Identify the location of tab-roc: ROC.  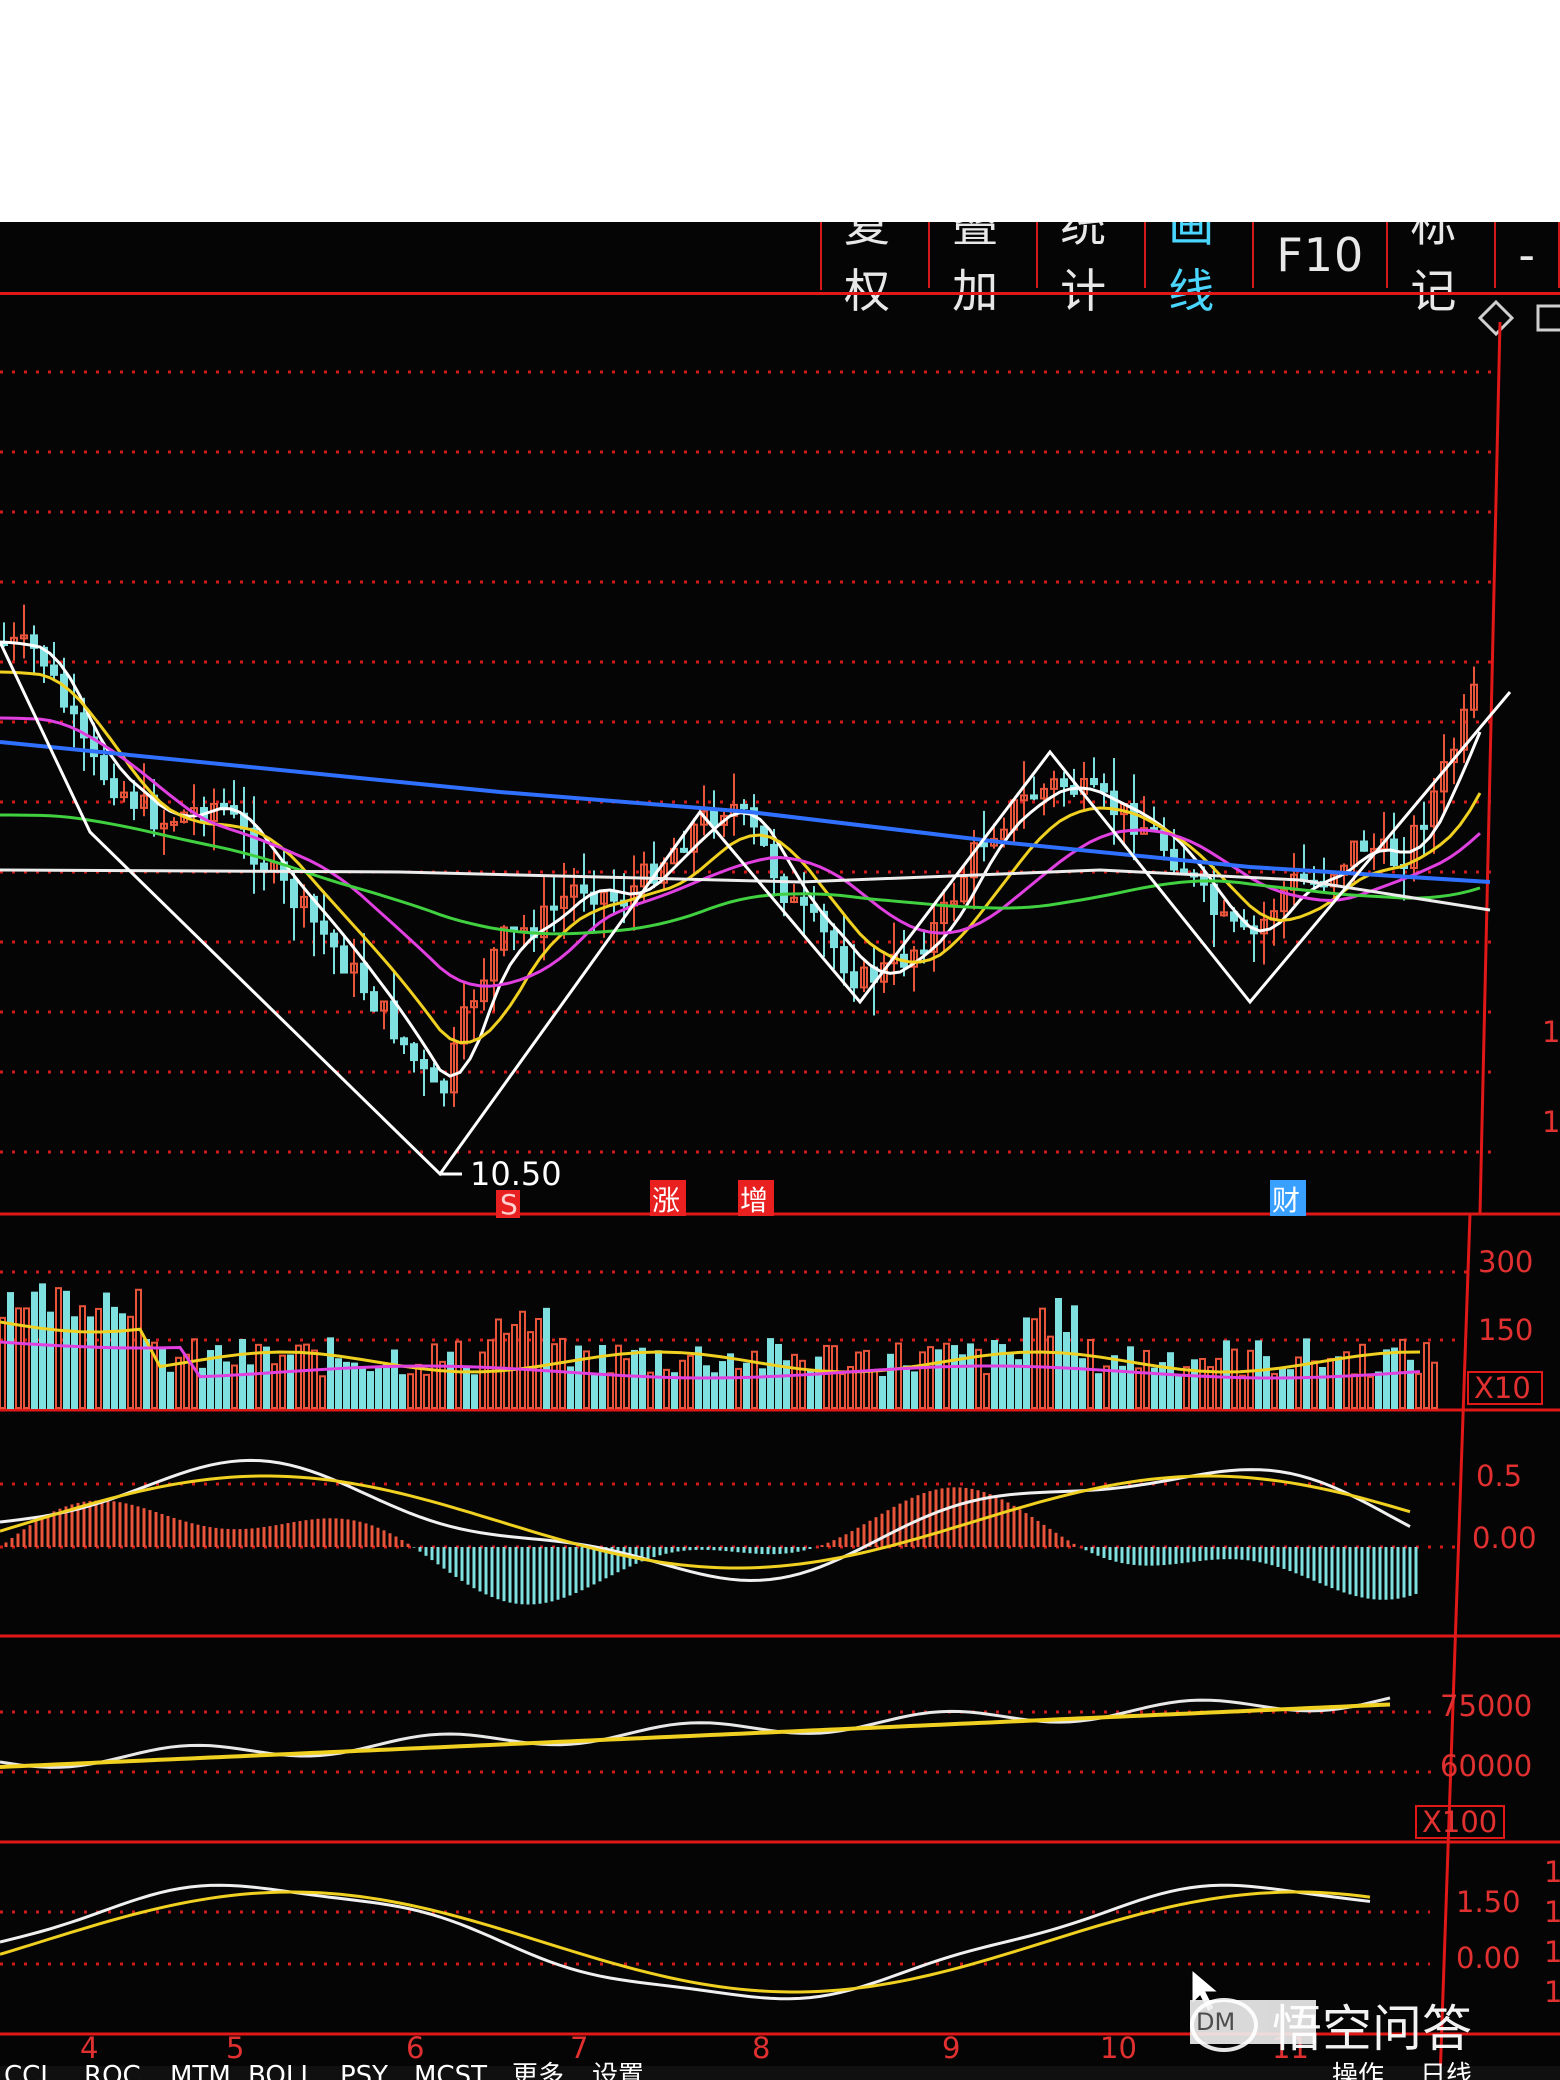
(112, 2070).